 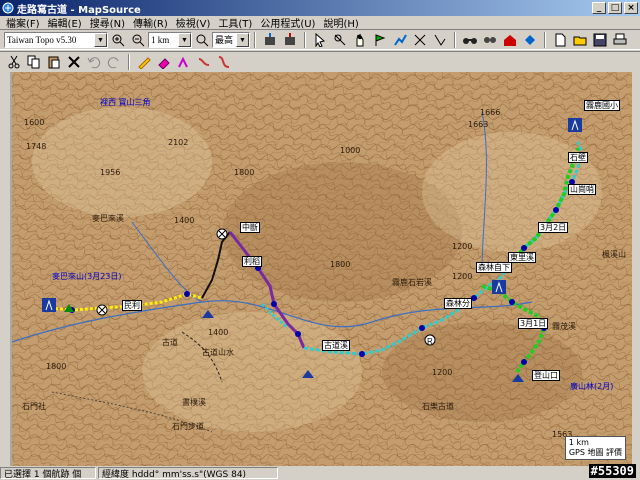 I want to click on waypoint-label: 古道溪, so click(x=336, y=345).